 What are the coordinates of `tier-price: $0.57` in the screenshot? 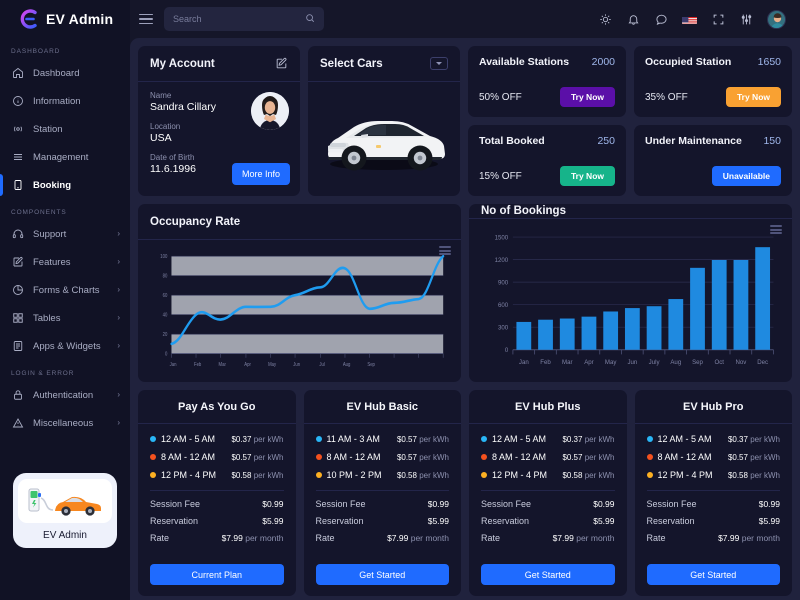 It's located at (737, 457).